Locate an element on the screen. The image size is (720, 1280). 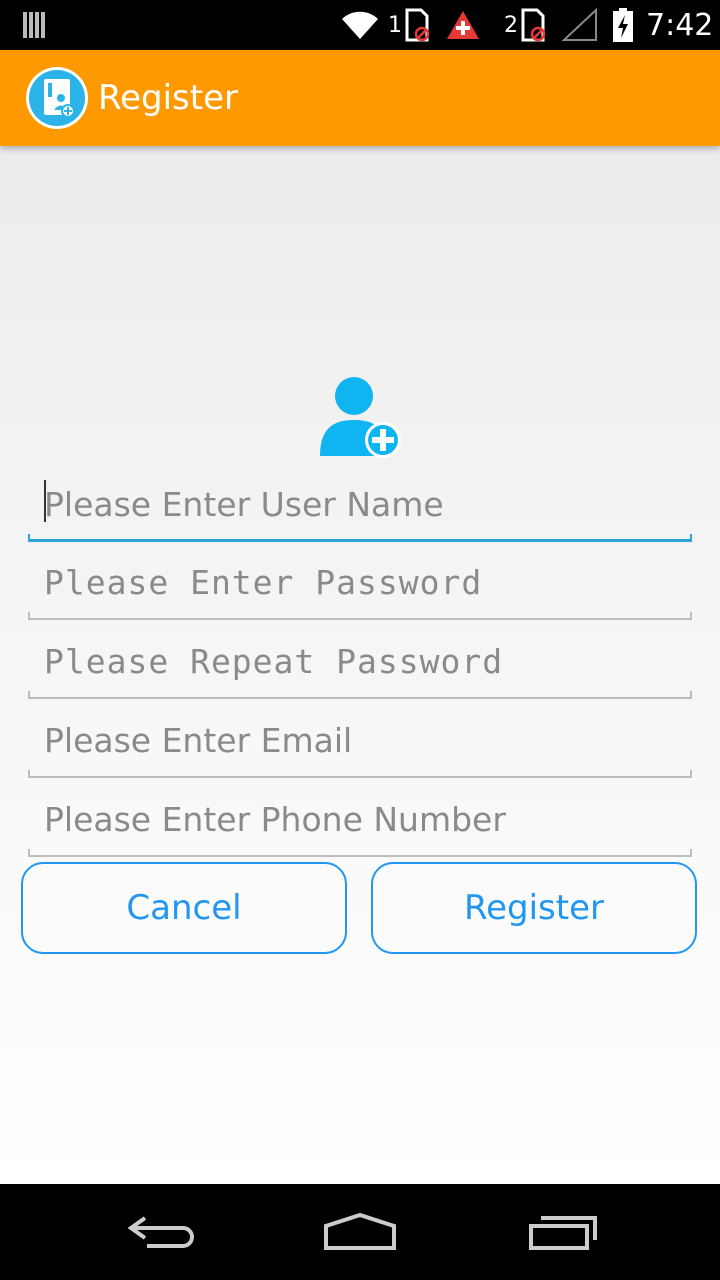
username-input is located at coordinates (360, 504).